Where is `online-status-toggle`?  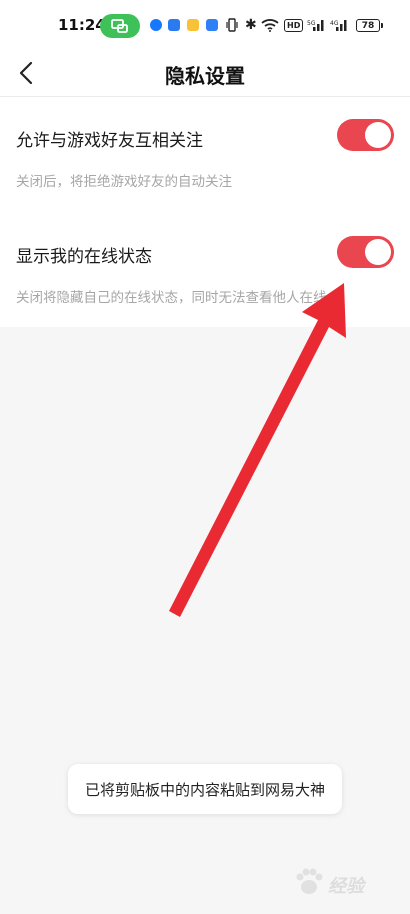 online-status-toggle is located at coordinates (365, 252).